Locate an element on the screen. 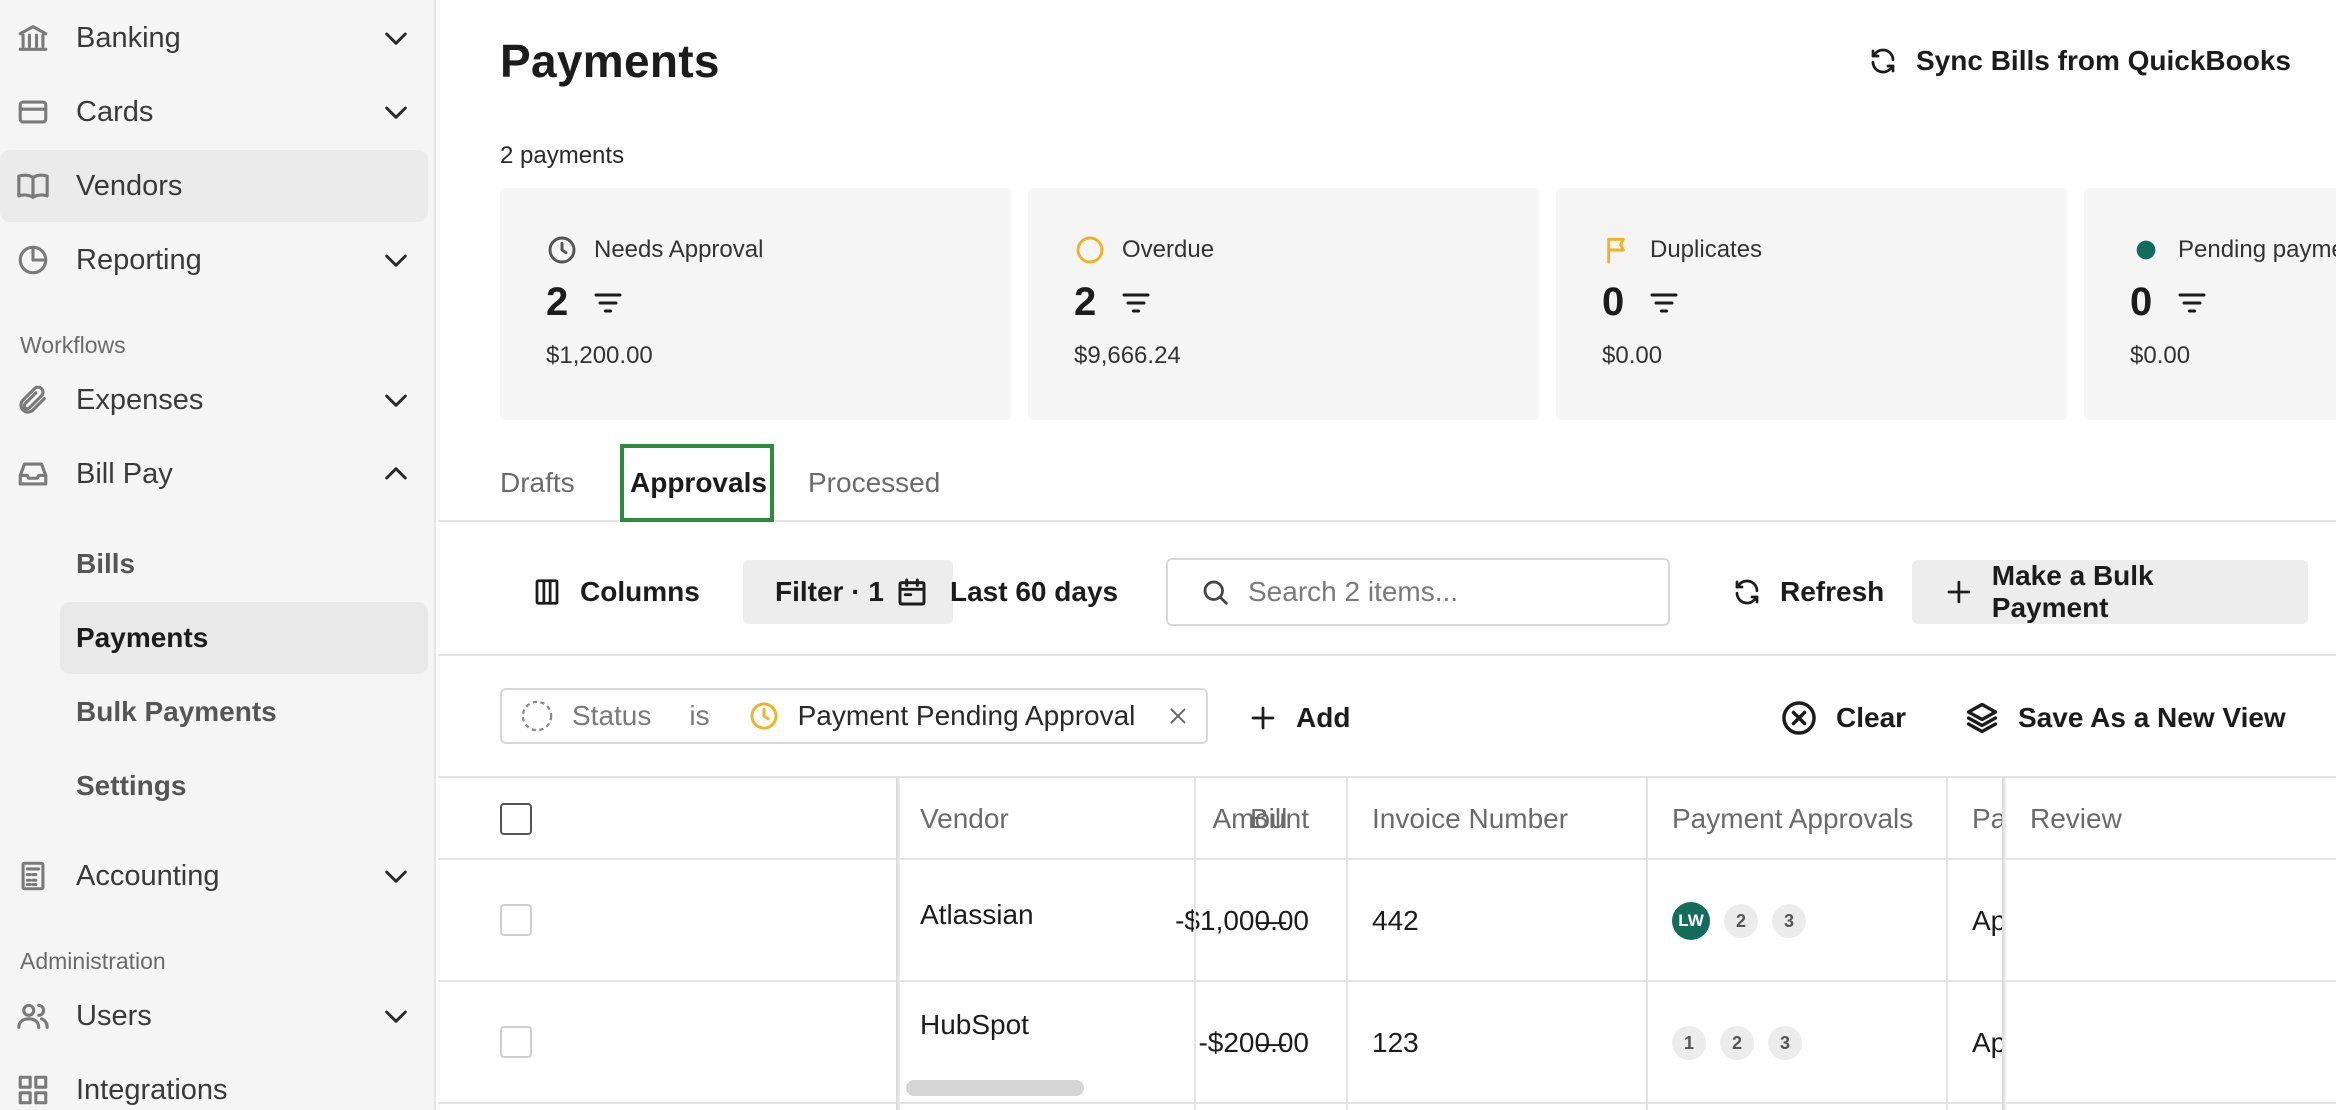  approver-step: 3 is located at coordinates (1785, 1043).